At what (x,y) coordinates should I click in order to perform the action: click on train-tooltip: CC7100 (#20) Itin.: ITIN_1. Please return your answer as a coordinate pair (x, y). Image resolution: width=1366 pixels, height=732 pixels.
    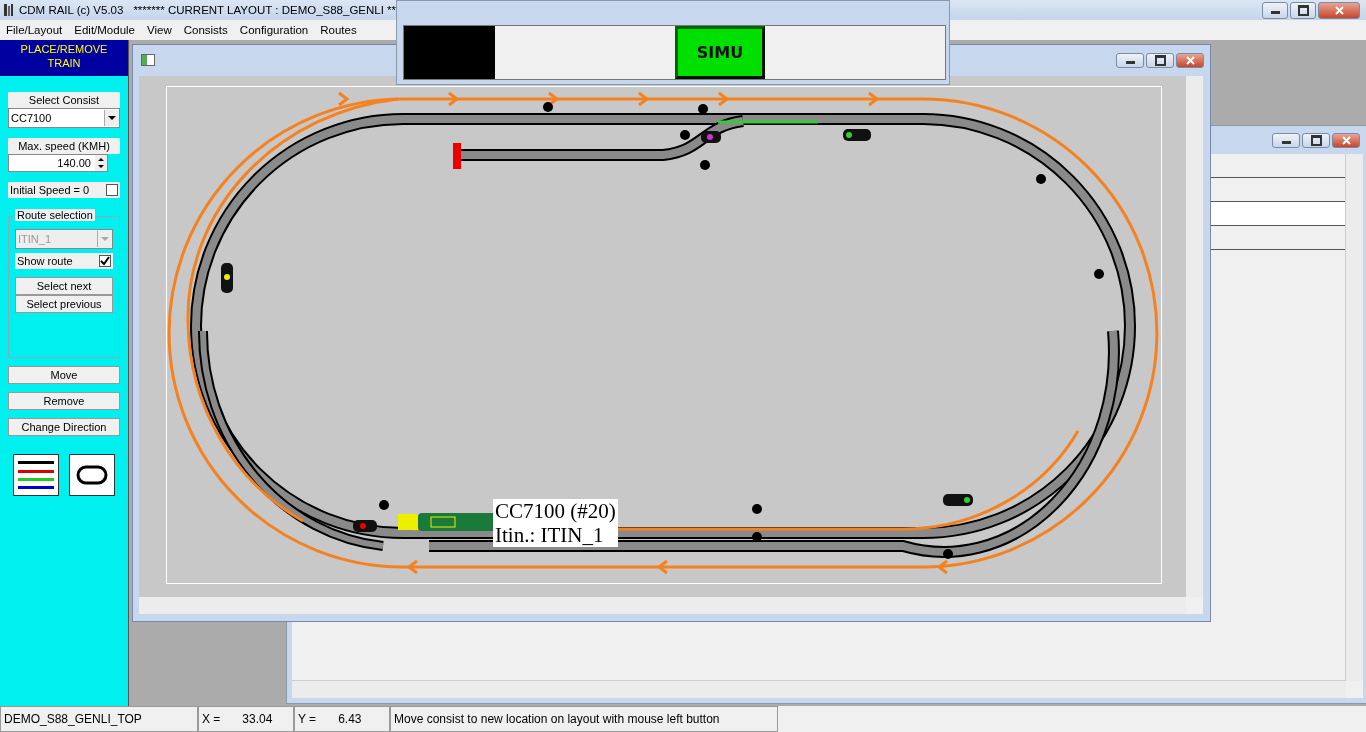
    Looking at the image, I should click on (555, 523).